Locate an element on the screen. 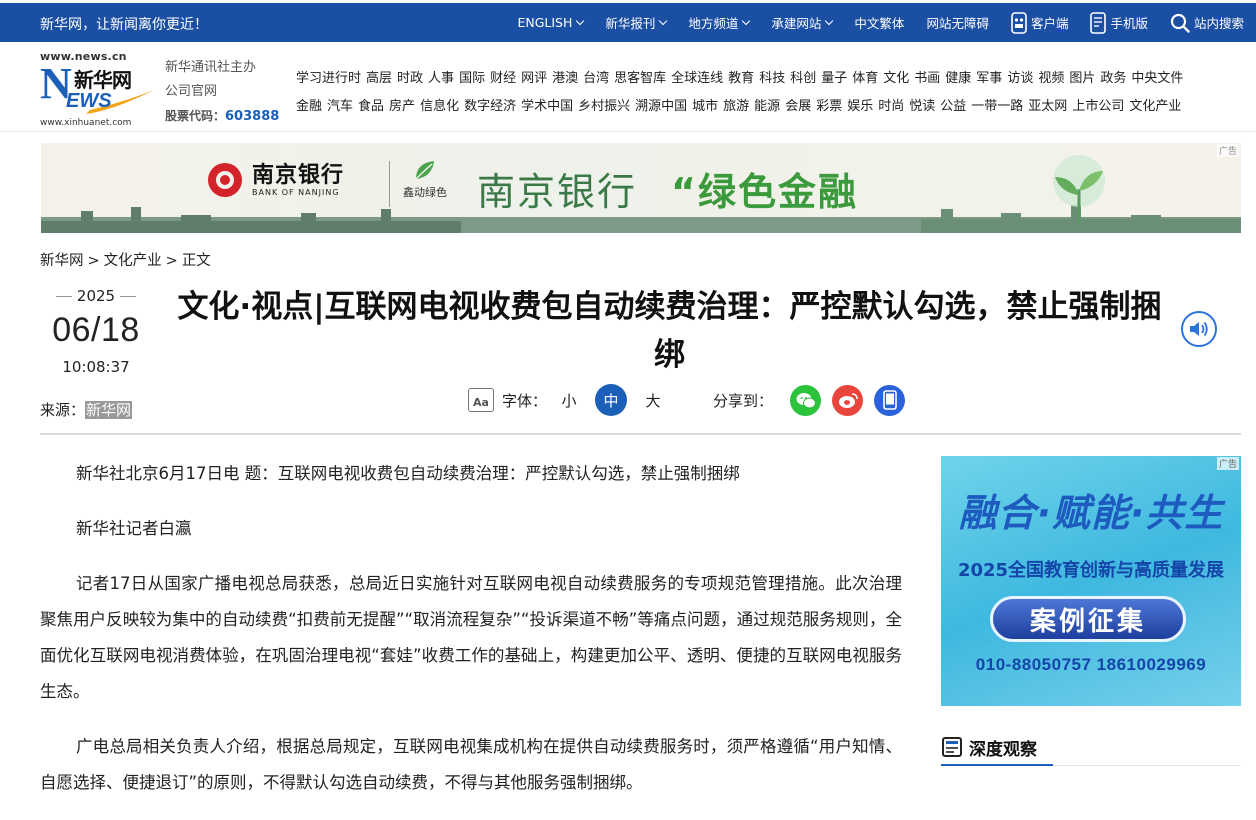  channel-link: 时尚 is located at coordinates (891, 104).